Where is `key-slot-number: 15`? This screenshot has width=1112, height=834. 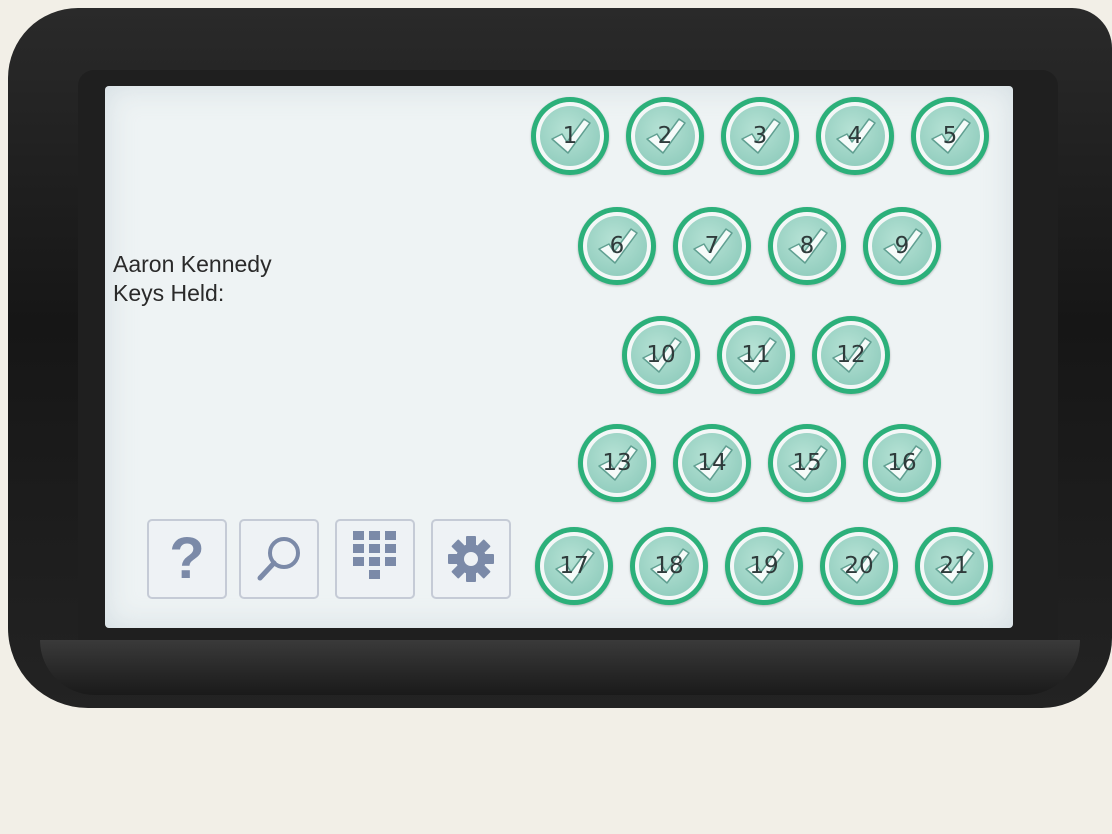 key-slot-number: 15 is located at coordinates (807, 463).